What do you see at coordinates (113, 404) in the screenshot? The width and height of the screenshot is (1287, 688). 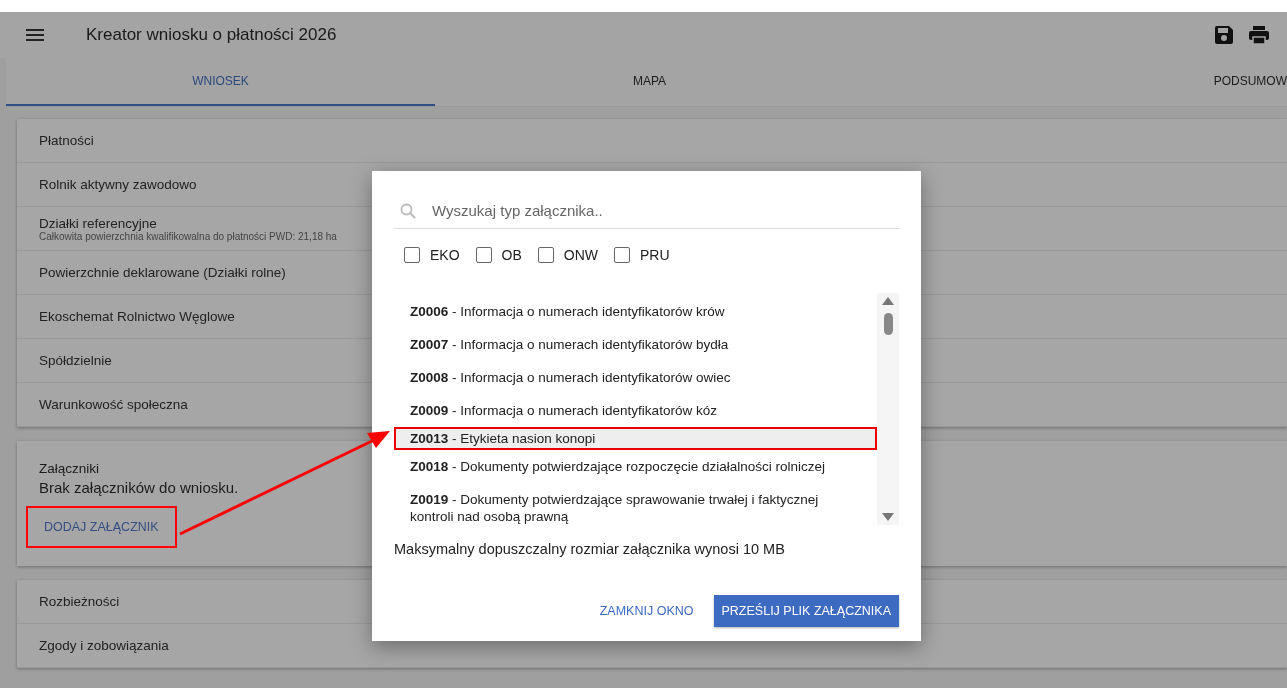 I see `section-title: Warunkowość społeczna` at bounding box center [113, 404].